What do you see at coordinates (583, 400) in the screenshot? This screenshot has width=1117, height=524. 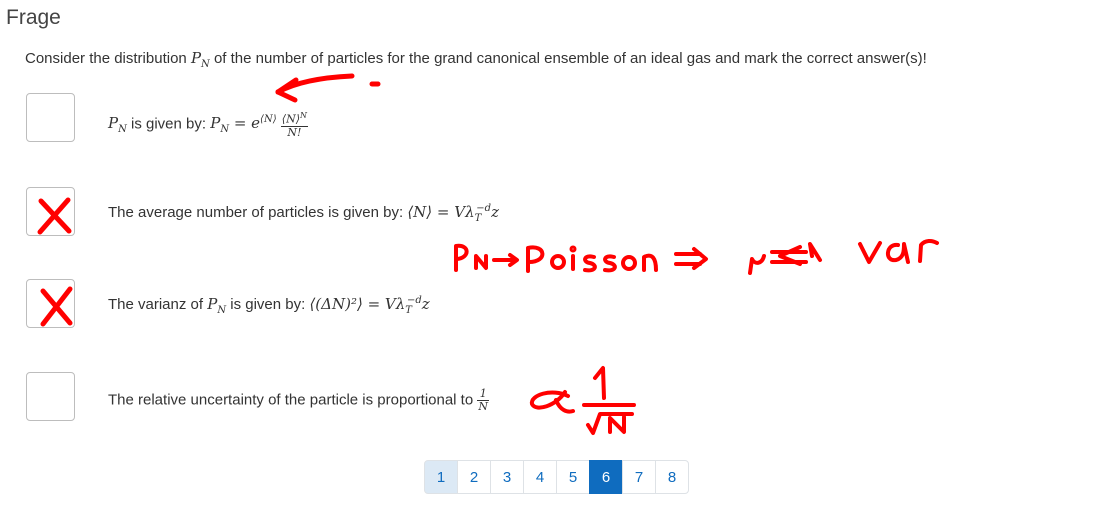 I see `proportional-annotation` at bounding box center [583, 400].